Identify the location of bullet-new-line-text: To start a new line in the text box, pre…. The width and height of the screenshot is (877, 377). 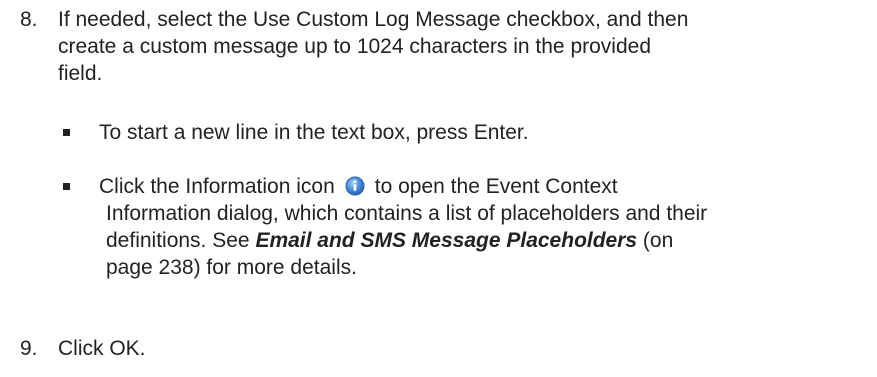
(314, 132).